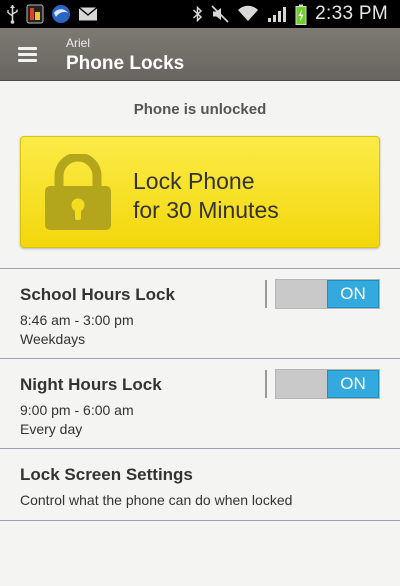 The width and height of the screenshot is (400, 586). Describe the element at coordinates (35, 14) in the screenshot. I see `app-notification-icon` at that location.